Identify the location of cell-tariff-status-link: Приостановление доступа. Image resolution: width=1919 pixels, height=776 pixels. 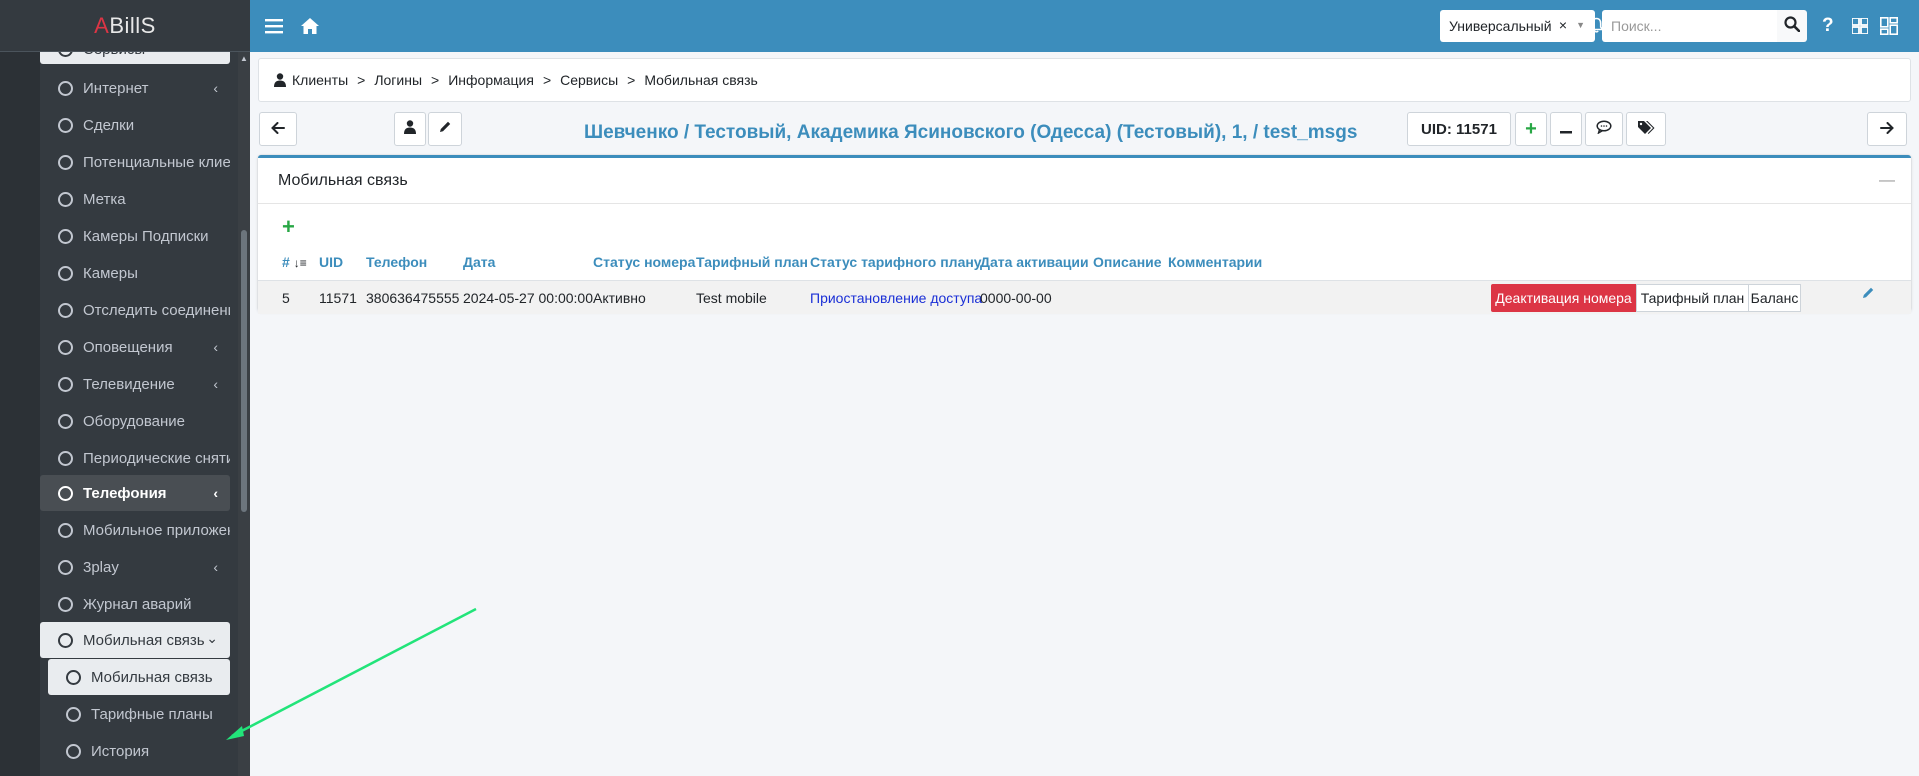
(896, 298).